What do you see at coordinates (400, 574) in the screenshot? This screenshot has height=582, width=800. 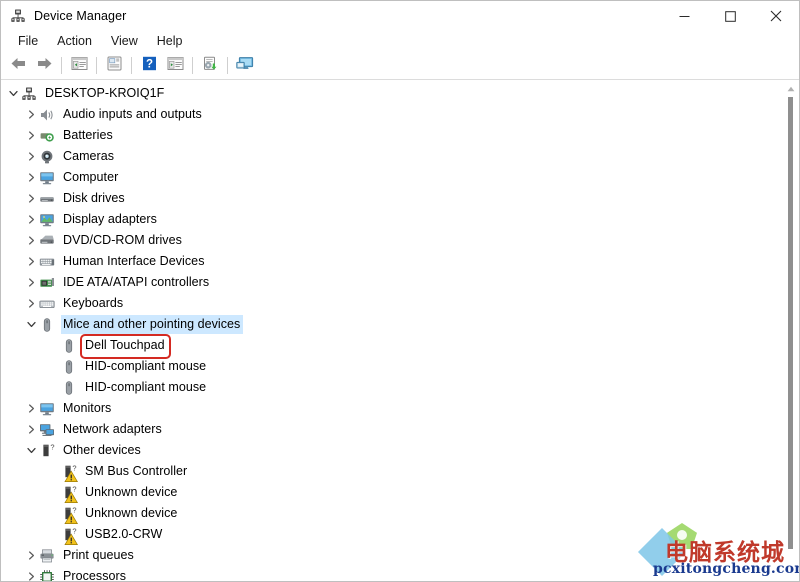 I see `tree-item-processors: Processors` at bounding box center [400, 574].